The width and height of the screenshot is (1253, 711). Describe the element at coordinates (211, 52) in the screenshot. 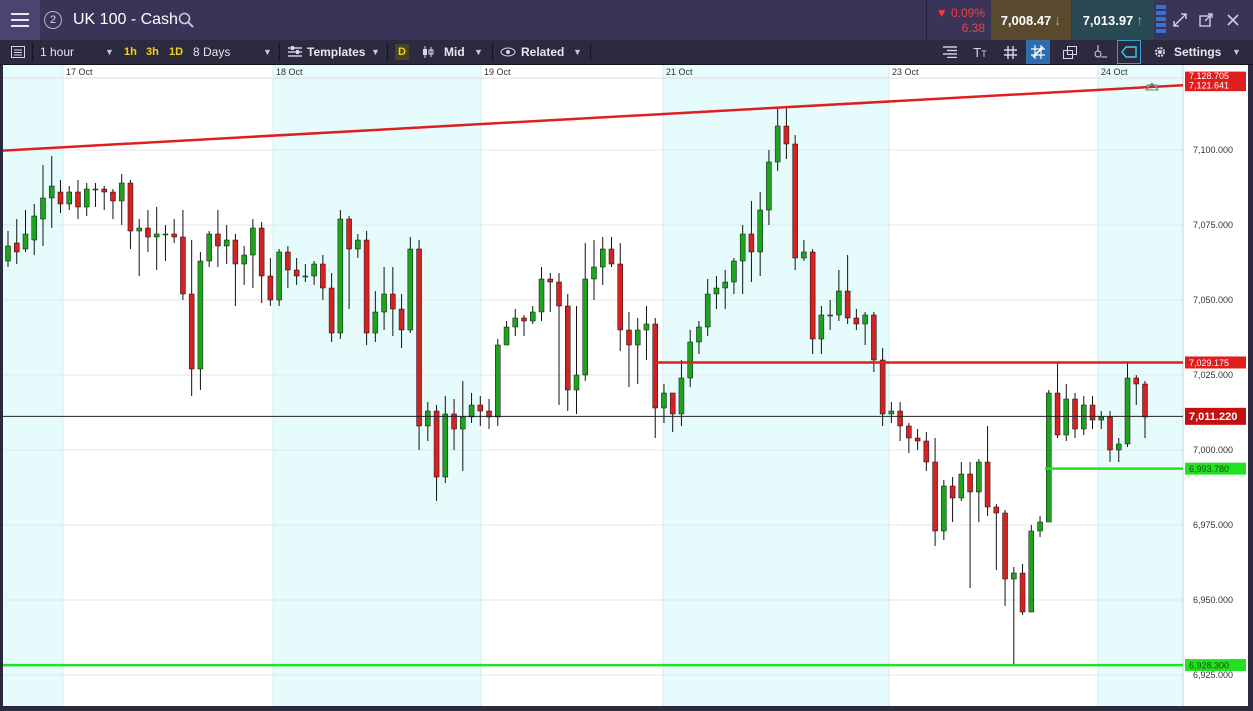

I see `range-select: 8 Days` at that location.